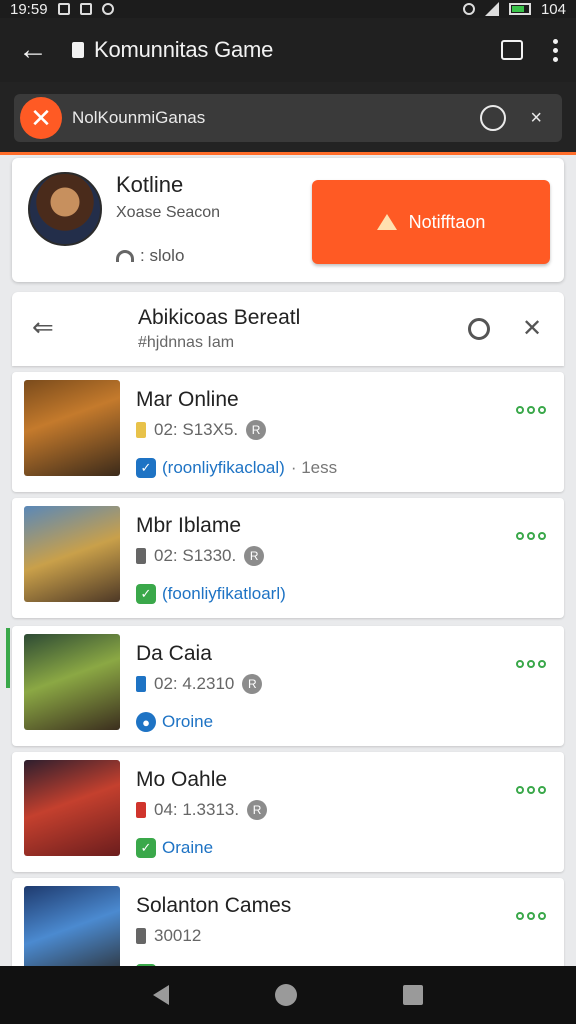  What do you see at coordinates (532, 328) in the screenshot?
I see `close-icon: ✕` at bounding box center [532, 328].